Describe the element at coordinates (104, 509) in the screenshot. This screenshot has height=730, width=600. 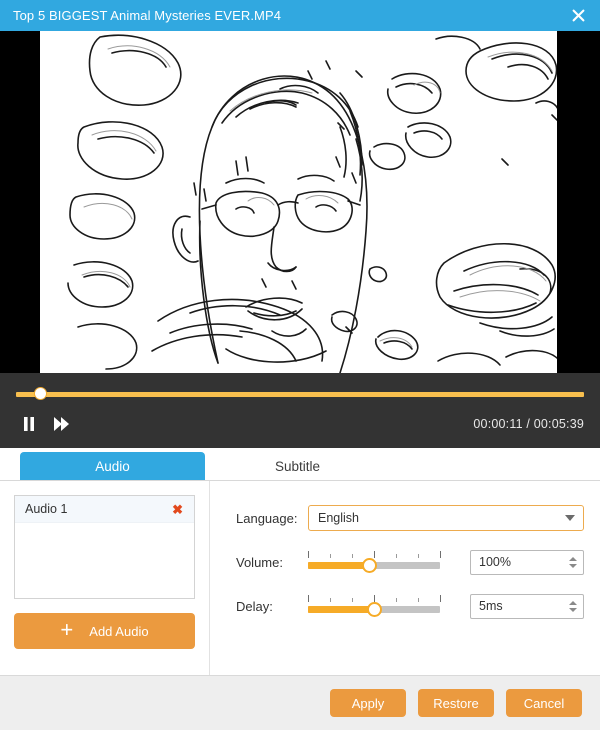
I see `list-item: Audio 1 ✖` at that location.